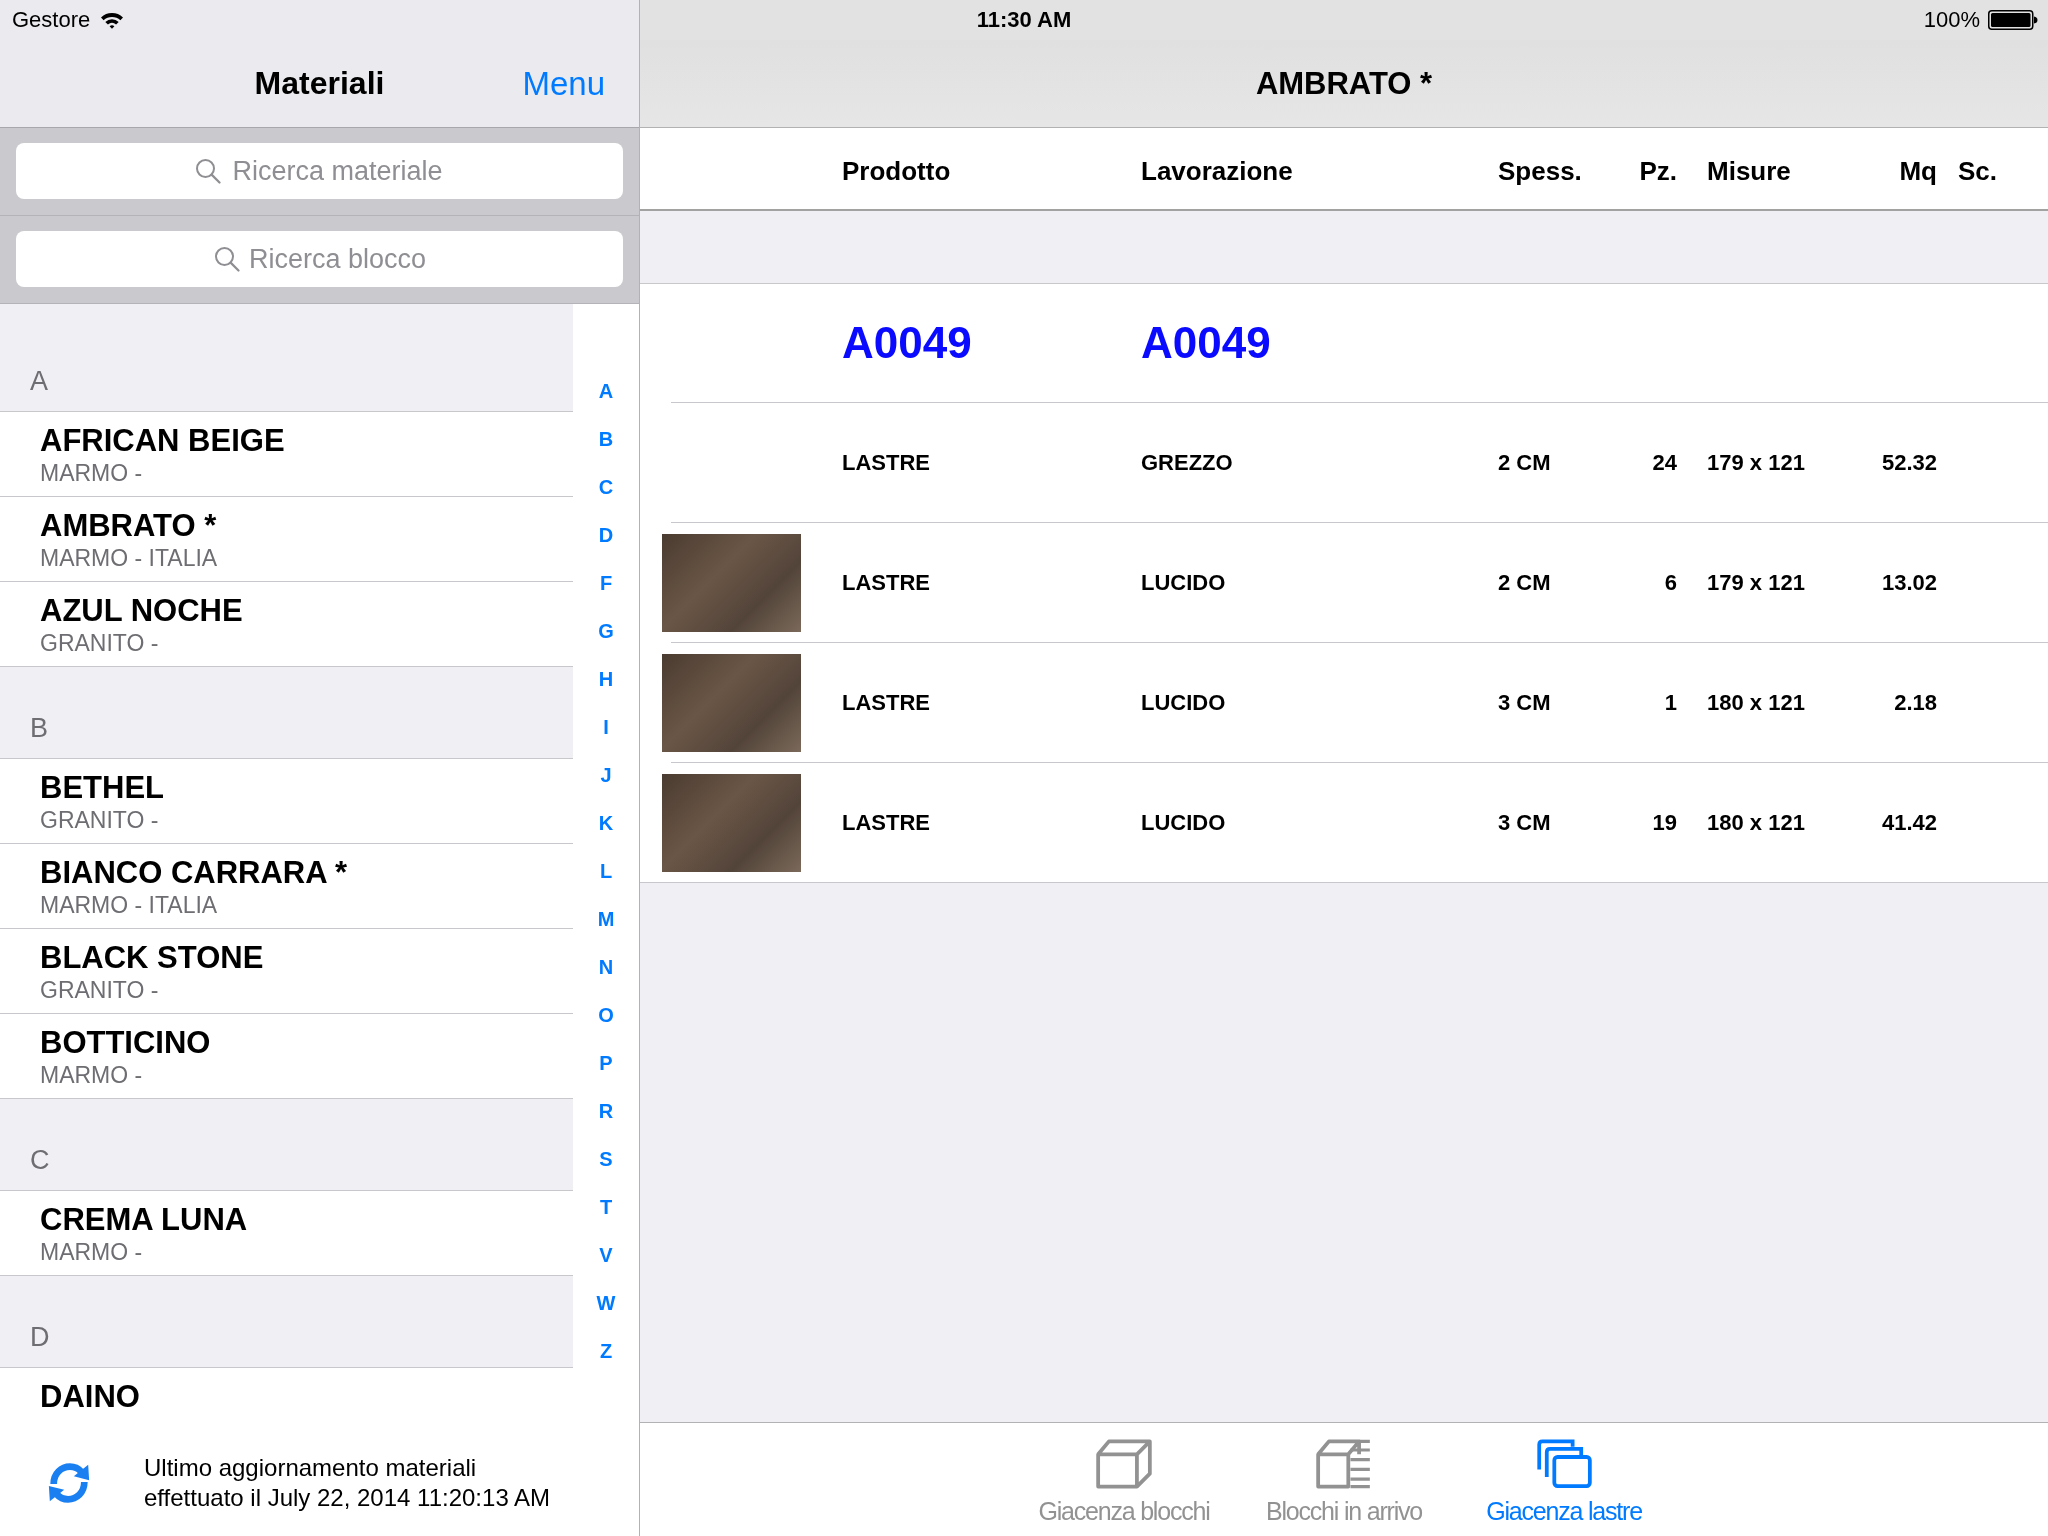  Describe the element at coordinates (1670, 702) in the screenshot. I see `table-cell: 1` at that location.